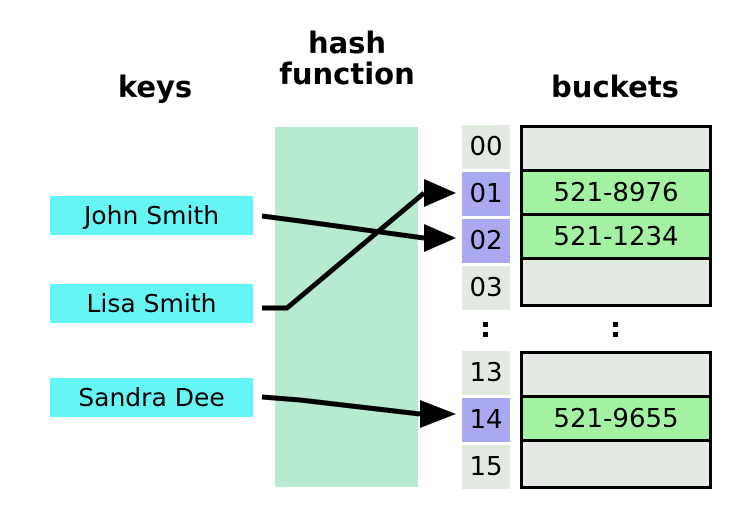 This screenshot has height=508, width=750. What do you see at coordinates (151, 397) in the screenshot?
I see `key-box-sandra-dee: Sandra Dee` at bounding box center [151, 397].